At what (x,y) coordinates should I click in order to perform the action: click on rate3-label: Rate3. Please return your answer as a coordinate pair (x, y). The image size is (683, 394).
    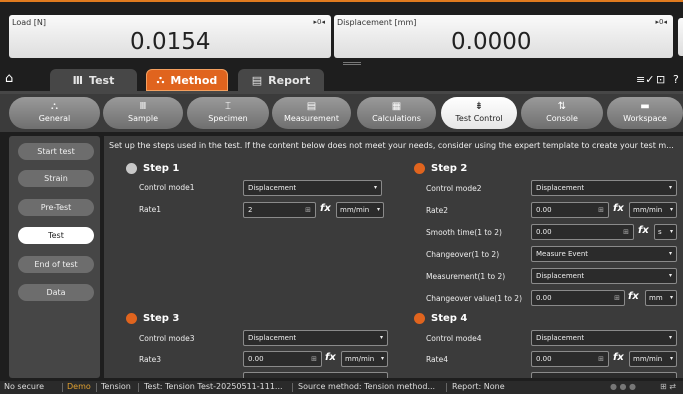
    Looking at the image, I should click on (150, 359).